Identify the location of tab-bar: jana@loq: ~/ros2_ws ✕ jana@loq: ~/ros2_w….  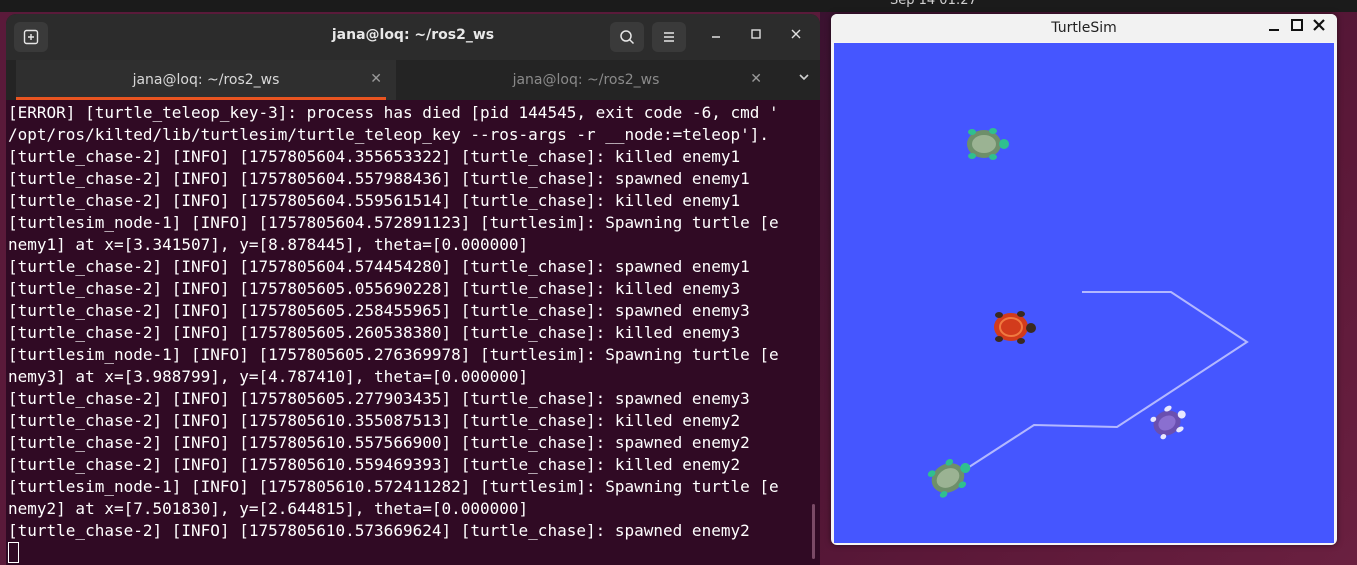
(413, 80).